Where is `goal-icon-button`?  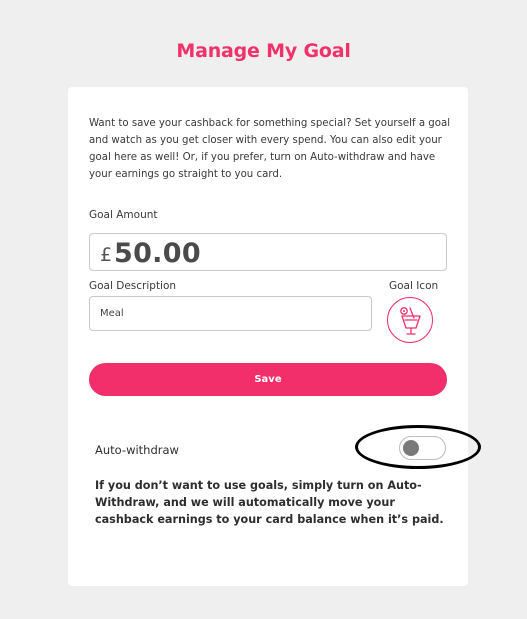
goal-icon-button is located at coordinates (410, 320).